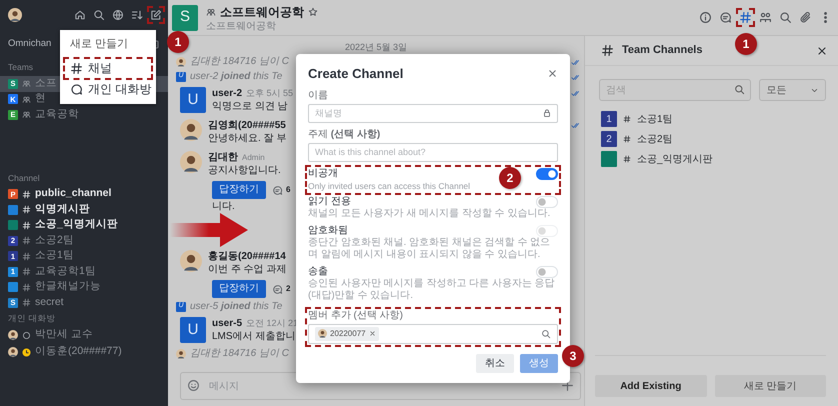  What do you see at coordinates (247, 269) in the screenshot?
I see `message-text: 이번 주 수업 과제` at bounding box center [247, 269].